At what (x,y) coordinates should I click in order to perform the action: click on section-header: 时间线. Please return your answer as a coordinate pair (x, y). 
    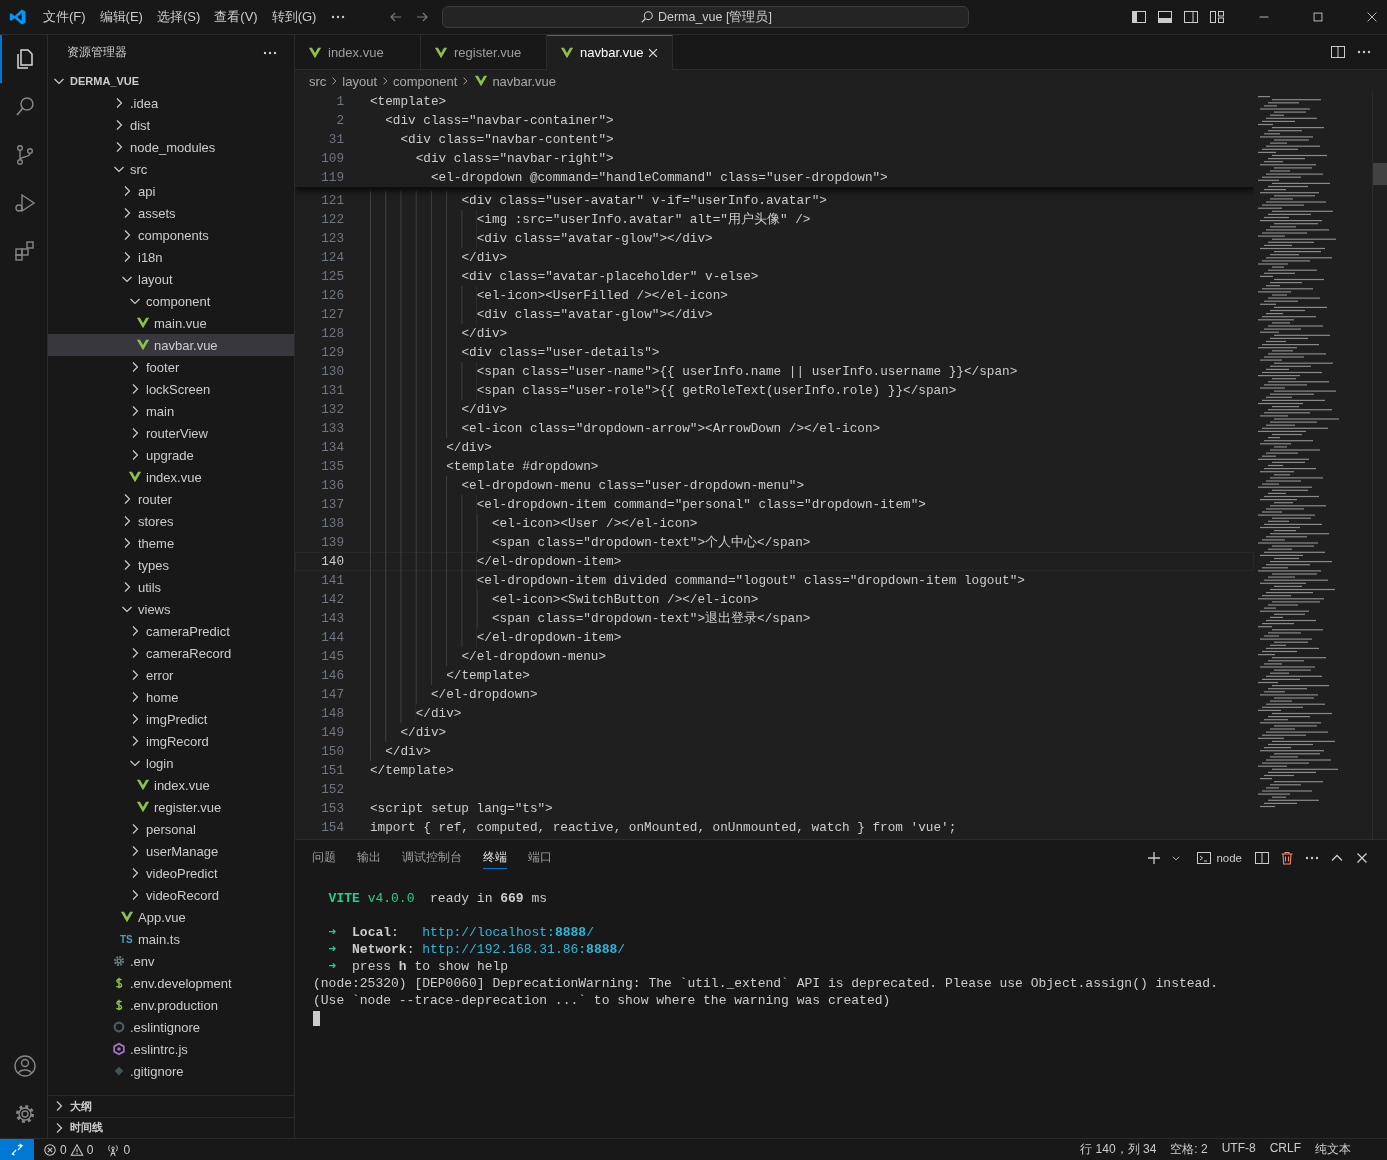
    Looking at the image, I should click on (171, 1127).